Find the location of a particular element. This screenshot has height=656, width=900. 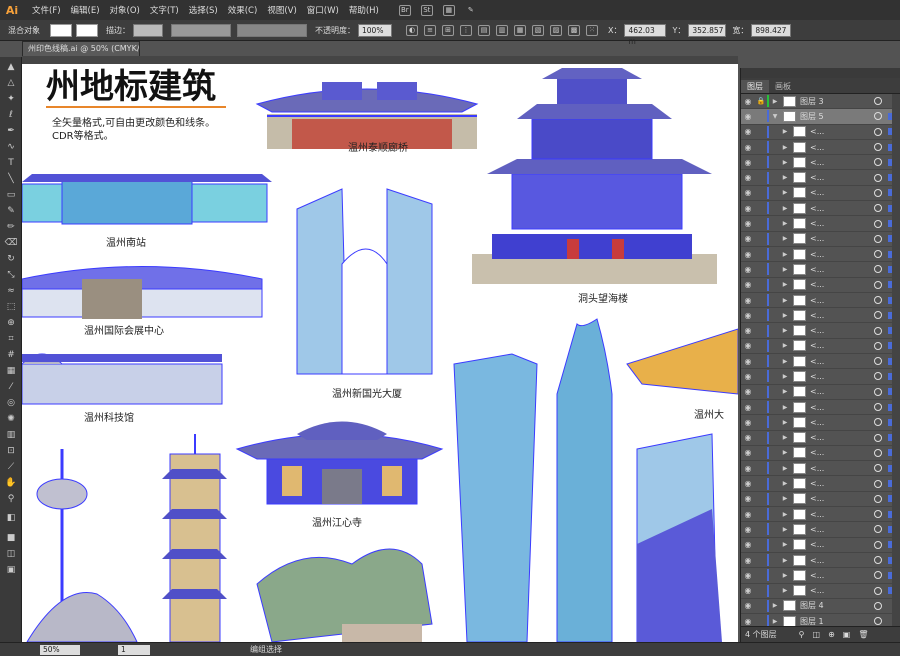

type-tool-icon: T is located at coordinates (11, 162).